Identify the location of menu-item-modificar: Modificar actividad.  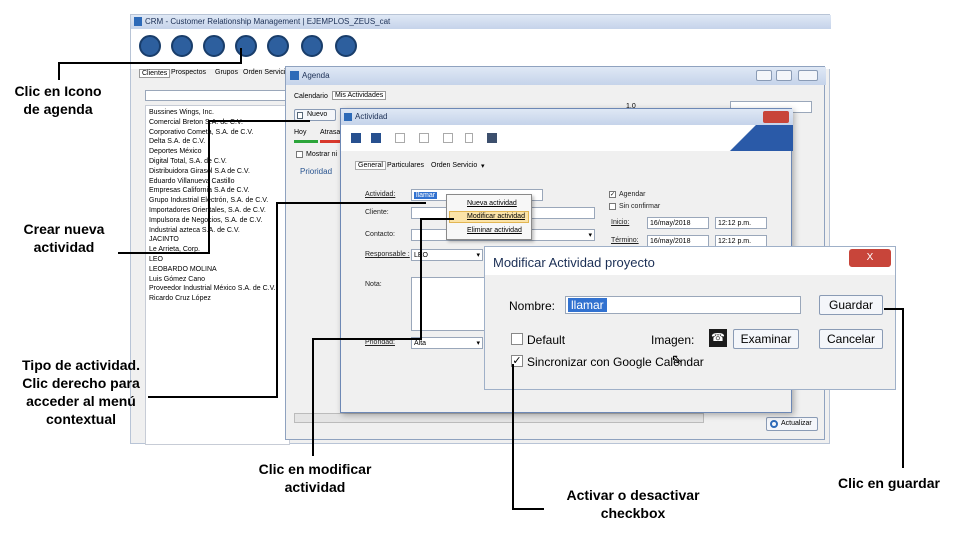
(496, 216).